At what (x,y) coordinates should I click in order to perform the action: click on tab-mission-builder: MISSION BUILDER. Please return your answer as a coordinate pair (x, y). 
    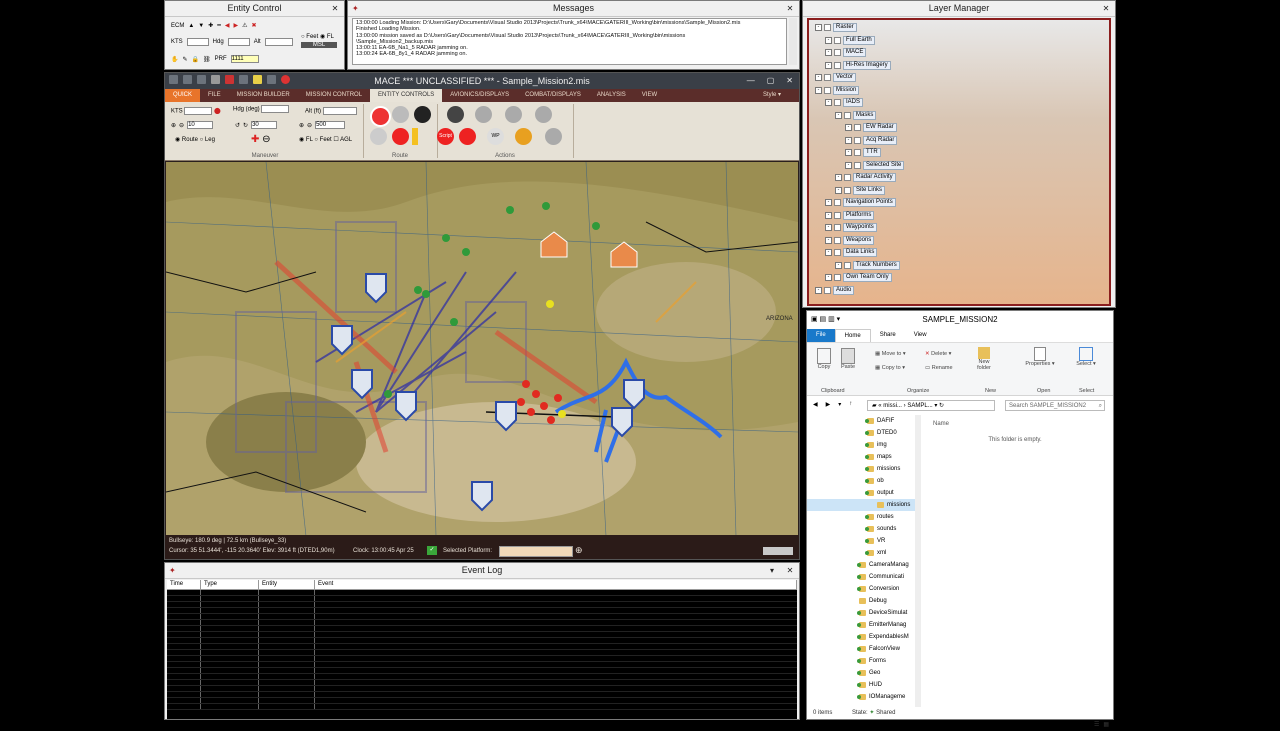
    Looking at the image, I should click on (263, 95).